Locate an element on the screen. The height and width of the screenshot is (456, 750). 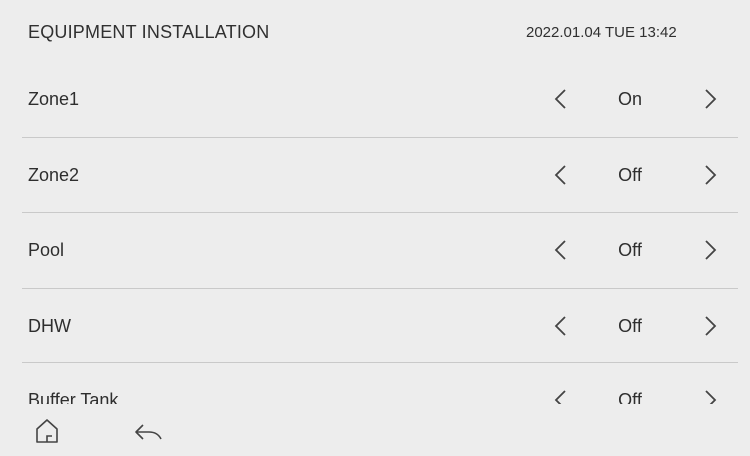
setting-label: Buffer Tank is located at coordinates (73, 397).